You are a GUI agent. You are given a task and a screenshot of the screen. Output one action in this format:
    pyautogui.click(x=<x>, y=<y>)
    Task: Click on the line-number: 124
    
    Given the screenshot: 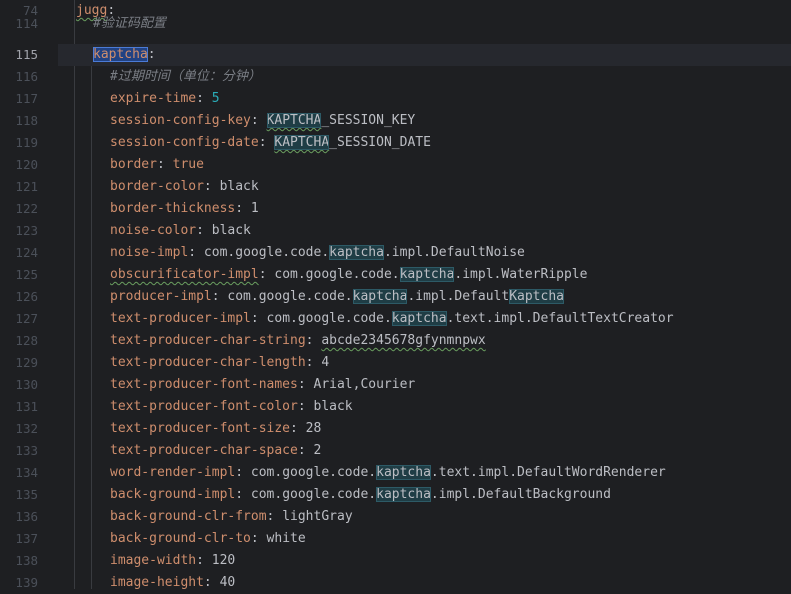 What is the action you would take?
    pyautogui.click(x=19, y=253)
    